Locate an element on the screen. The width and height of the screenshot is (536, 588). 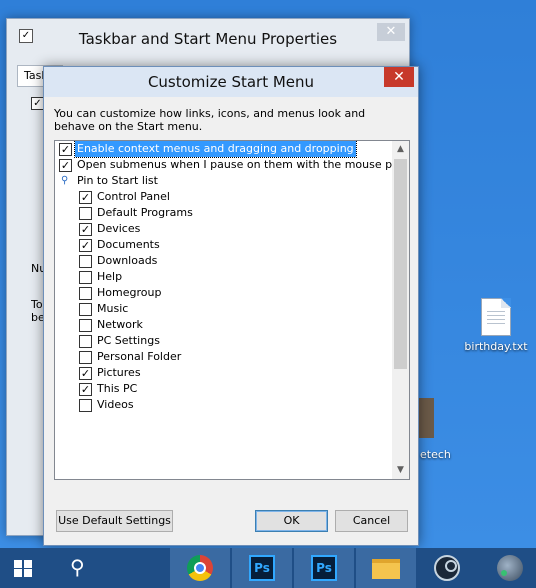
taskbar-file-explorer is located at coordinates (386, 568).